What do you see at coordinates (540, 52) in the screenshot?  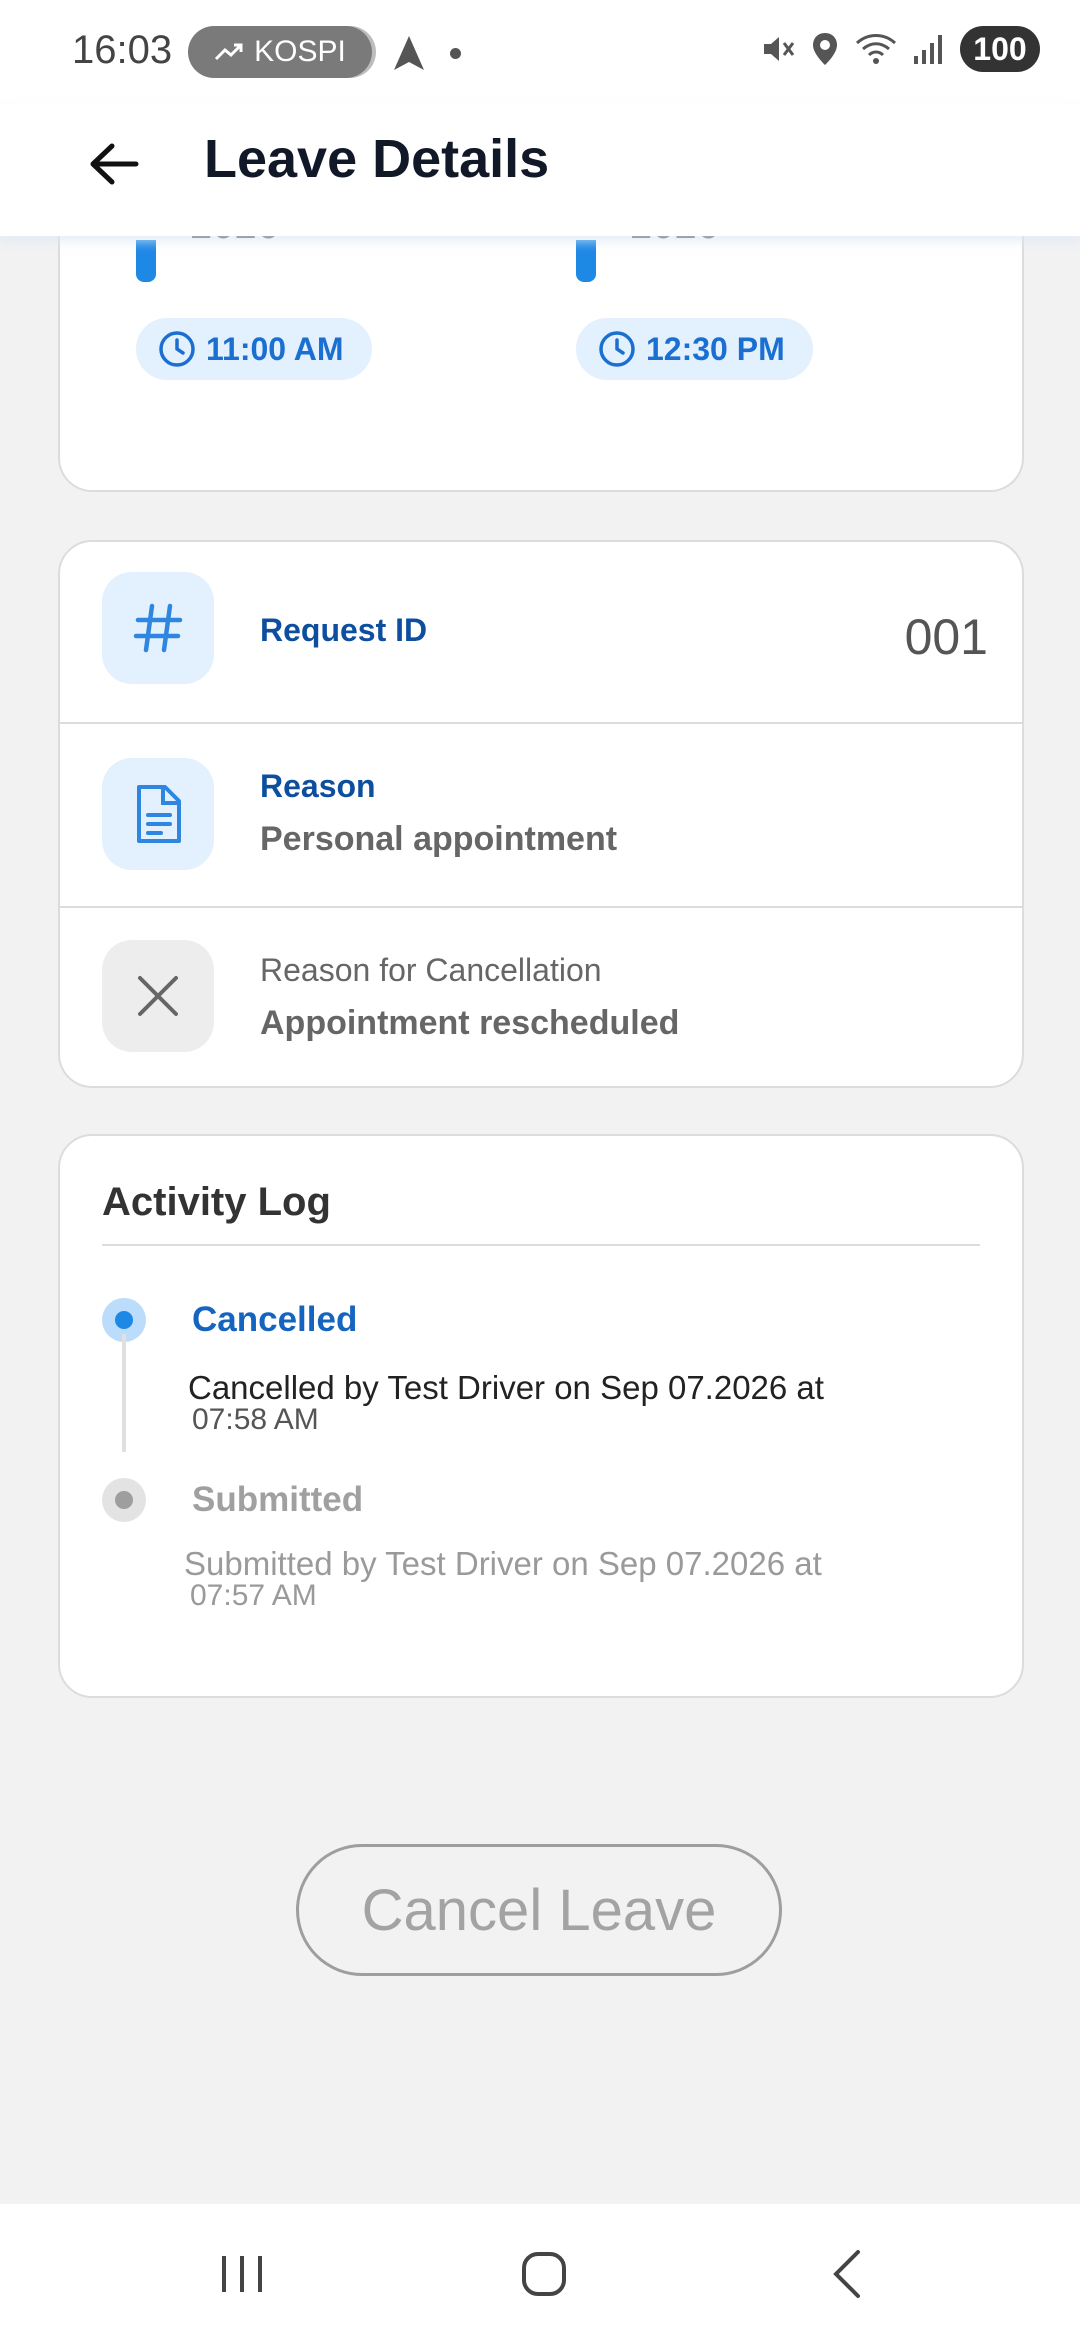 I see `status-bar: 16:03 KOSPI 100` at bounding box center [540, 52].